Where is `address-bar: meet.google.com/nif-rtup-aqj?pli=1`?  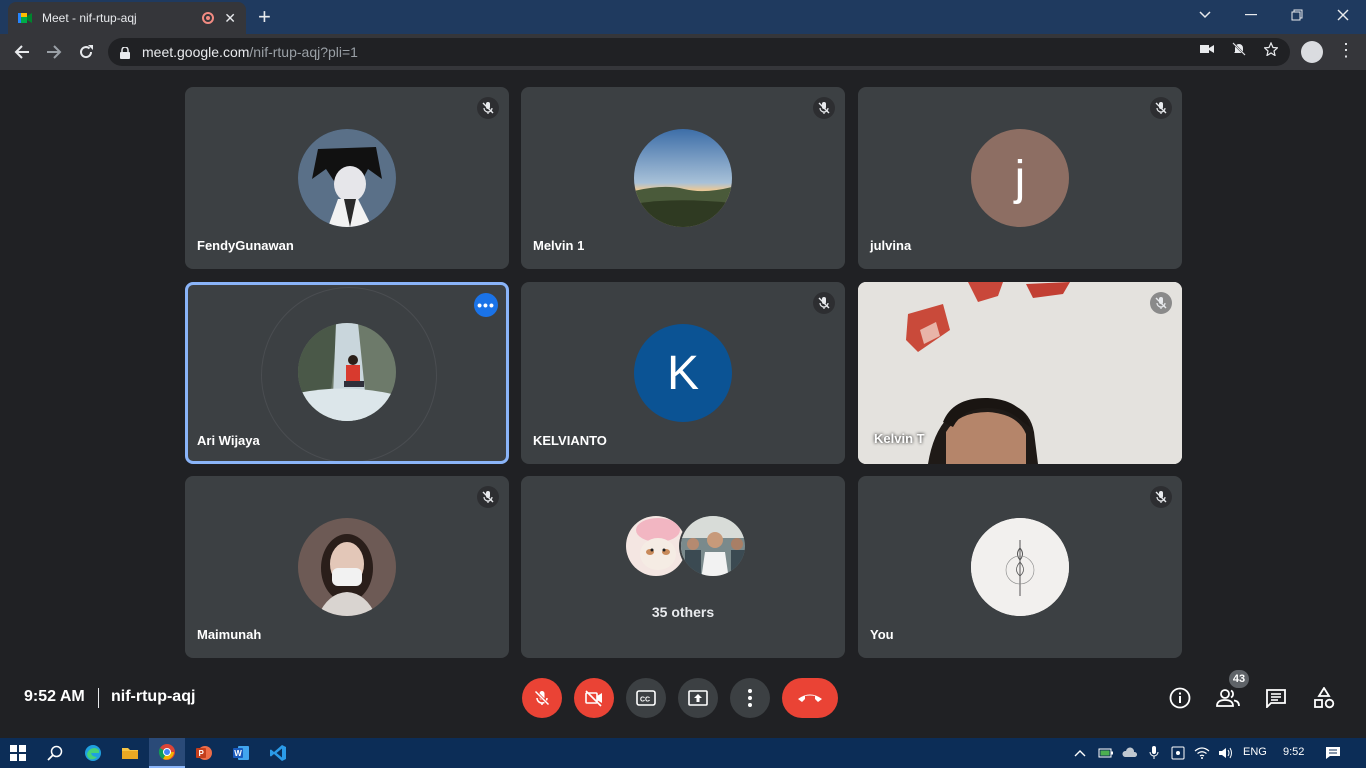
address-bar: meet.google.com/nif-rtup-aqj?pli=1 is located at coordinates (699, 52).